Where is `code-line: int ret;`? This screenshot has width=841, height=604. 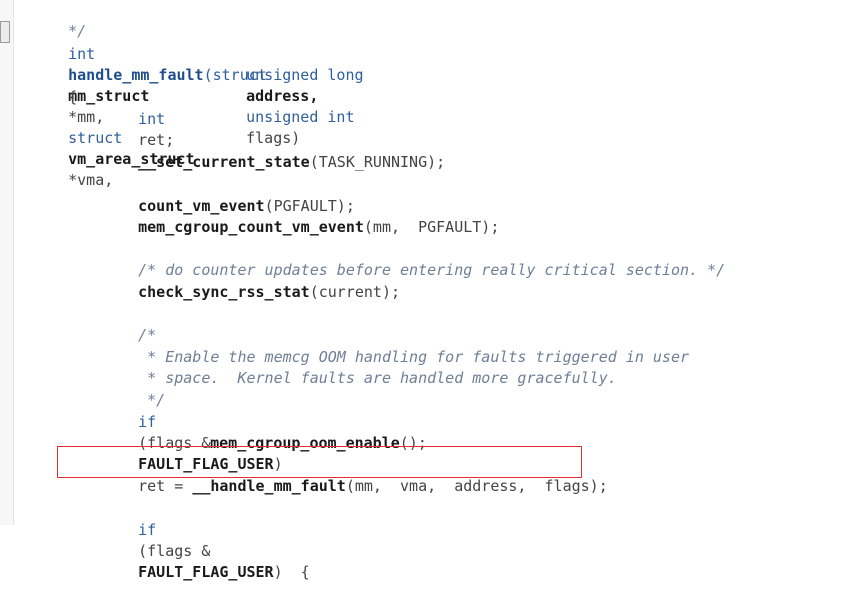
code-line: int ret; is located at coordinates (138, 118).